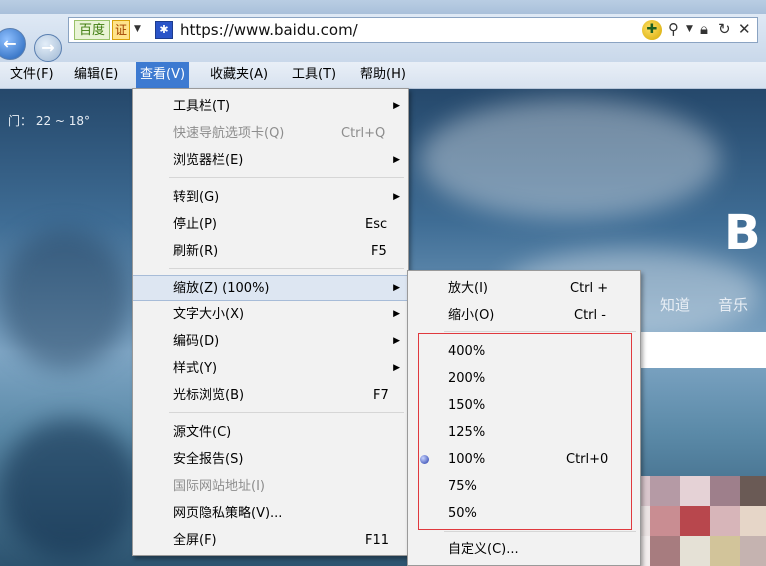 This screenshot has width=766, height=566. Describe the element at coordinates (314, 75) in the screenshot. I see `menu-tools: 工具(T)` at that location.